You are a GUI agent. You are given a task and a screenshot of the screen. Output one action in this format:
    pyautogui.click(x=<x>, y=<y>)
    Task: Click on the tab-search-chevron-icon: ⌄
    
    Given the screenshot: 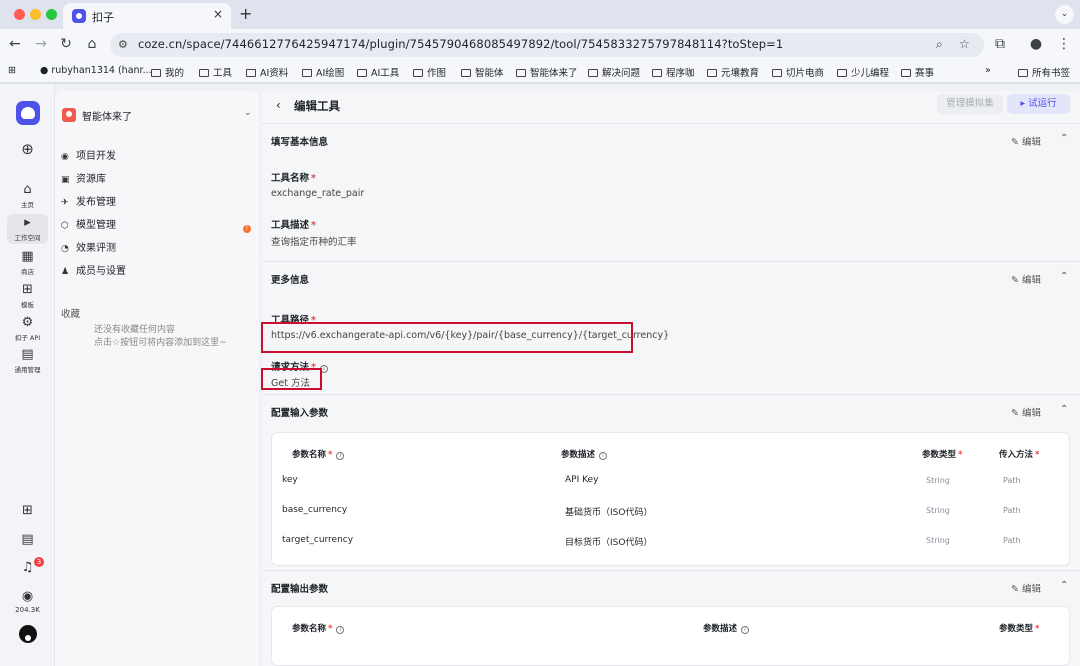 What is the action you would take?
    pyautogui.click(x=1064, y=14)
    